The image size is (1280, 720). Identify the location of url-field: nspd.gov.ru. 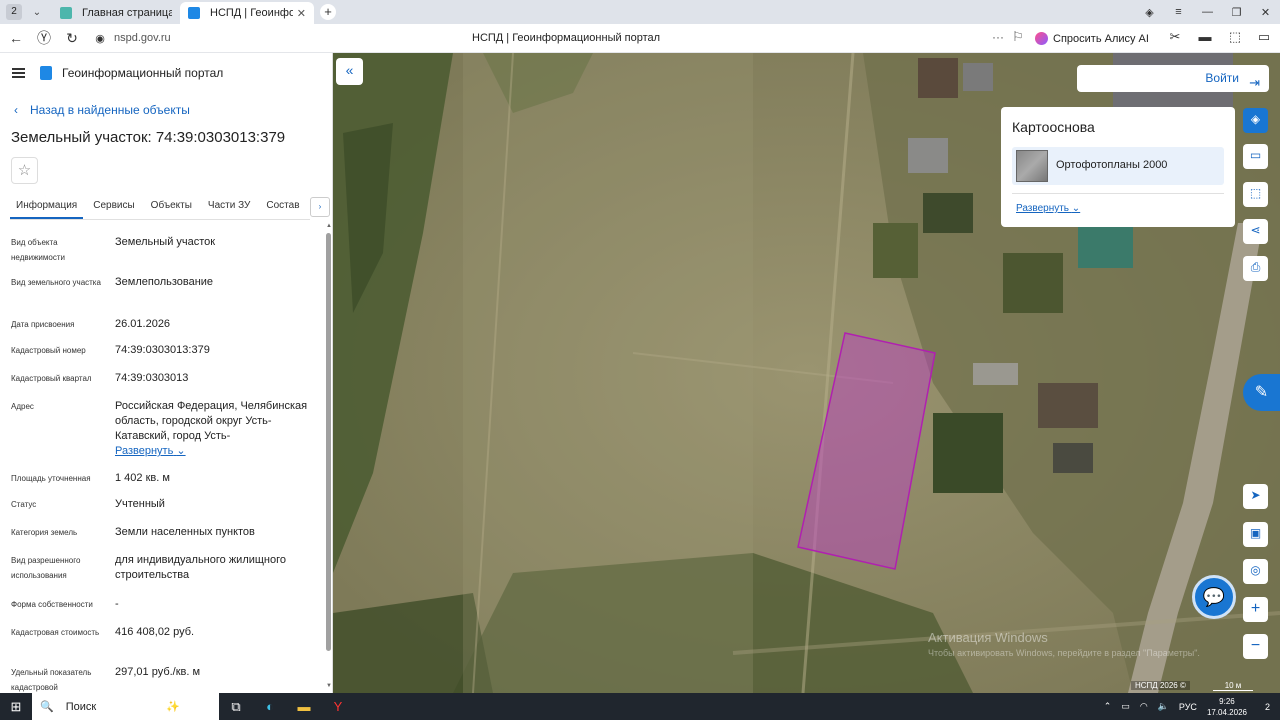
(142, 38).